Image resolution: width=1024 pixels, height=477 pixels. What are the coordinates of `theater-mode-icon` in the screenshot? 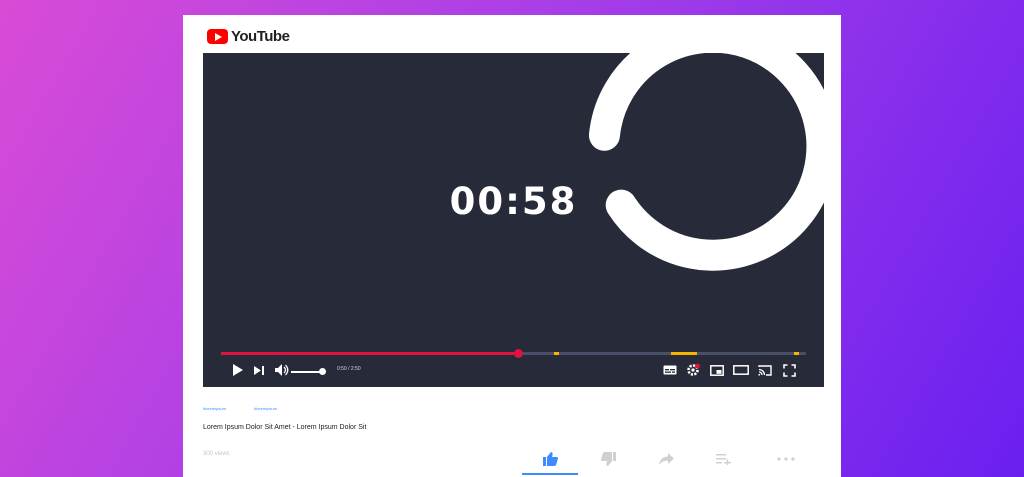 It's located at (741, 370).